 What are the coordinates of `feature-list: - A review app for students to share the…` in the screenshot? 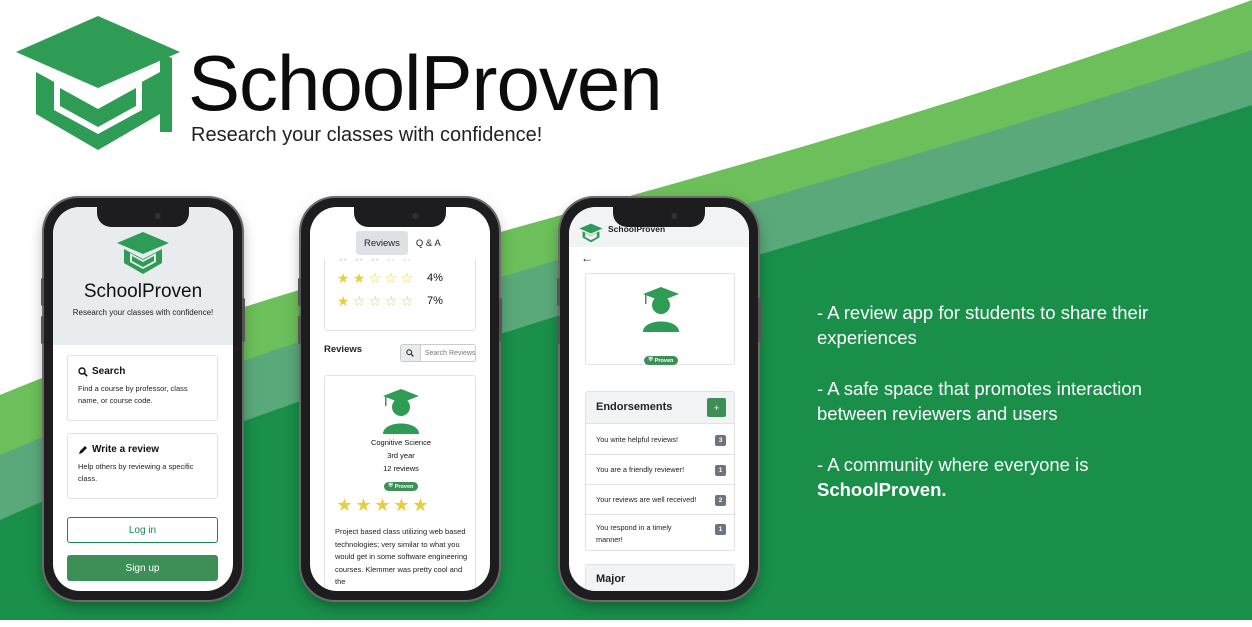 It's located at (1017, 414).